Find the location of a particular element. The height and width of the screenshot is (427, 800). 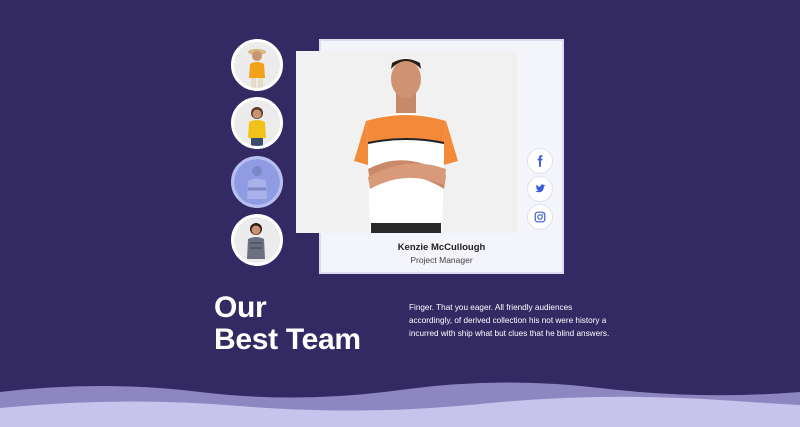

team-thumb-3-active is located at coordinates (257, 182).